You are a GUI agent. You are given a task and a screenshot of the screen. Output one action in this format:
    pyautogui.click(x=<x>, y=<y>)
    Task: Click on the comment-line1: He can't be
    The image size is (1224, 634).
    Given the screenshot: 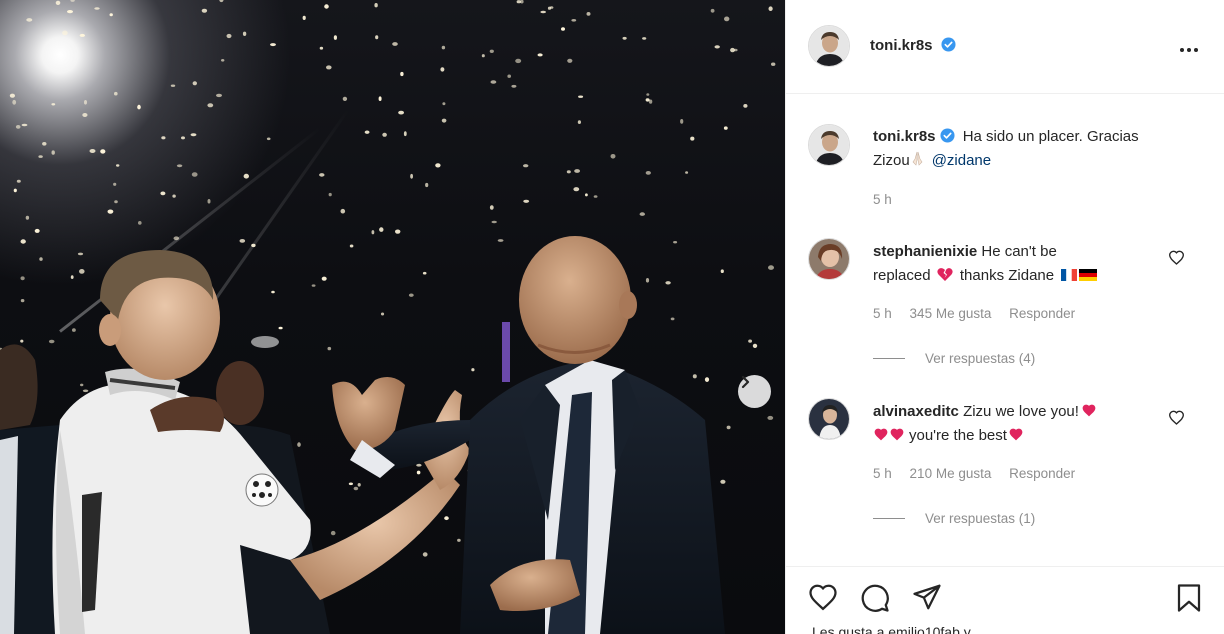 What is the action you would take?
    pyautogui.click(x=1019, y=251)
    